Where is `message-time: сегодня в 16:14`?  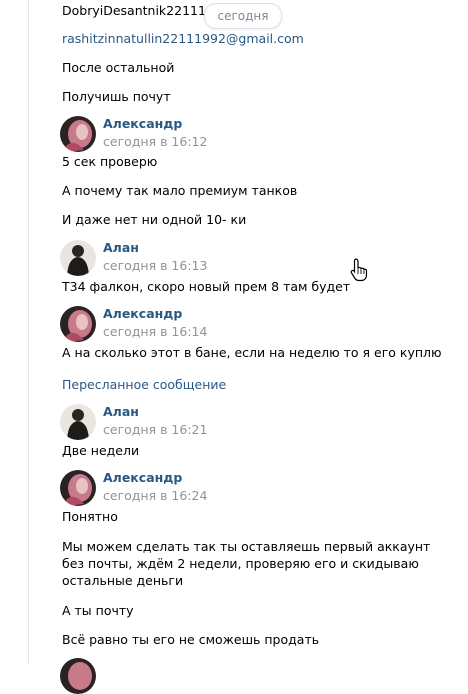
message-time: сегодня в 16:14 is located at coordinates (155, 332).